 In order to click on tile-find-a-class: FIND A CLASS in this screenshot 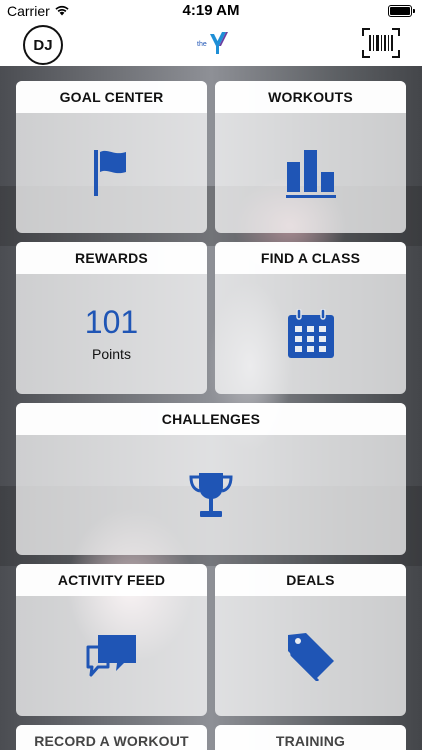, I will do `click(310, 318)`.